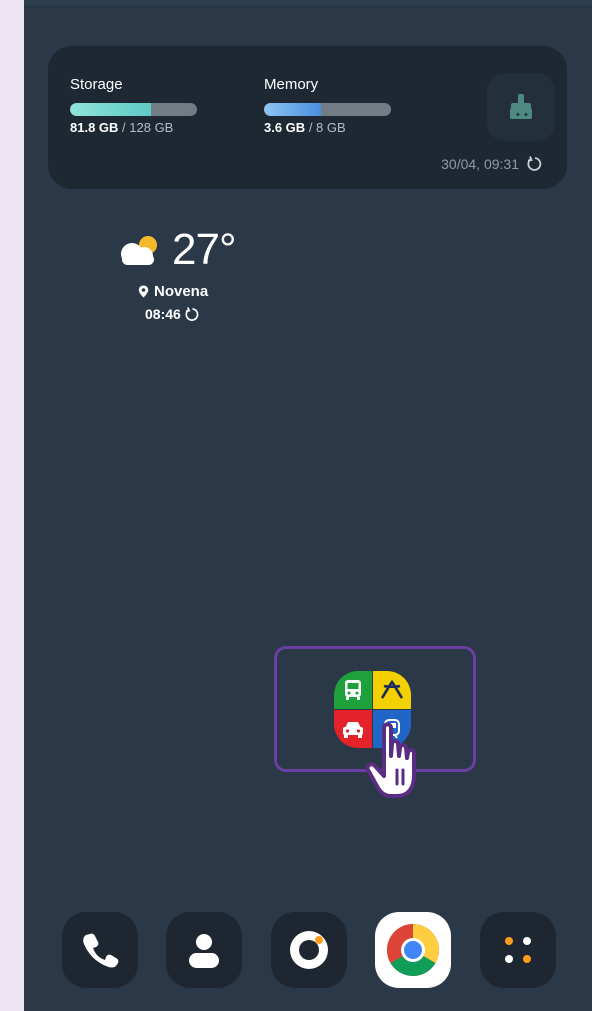  I want to click on taxi-sign-icon, so click(392, 690).